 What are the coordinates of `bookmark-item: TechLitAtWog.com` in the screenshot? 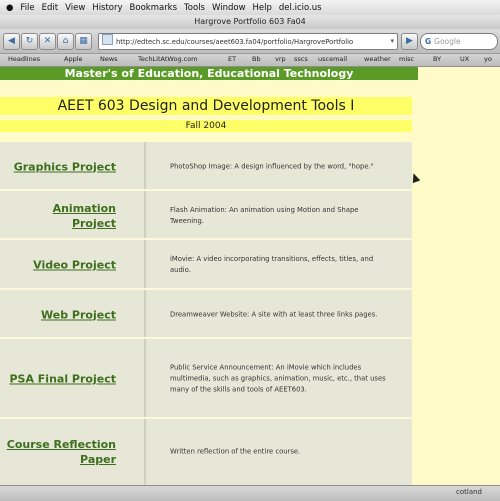 It's located at (168, 59).